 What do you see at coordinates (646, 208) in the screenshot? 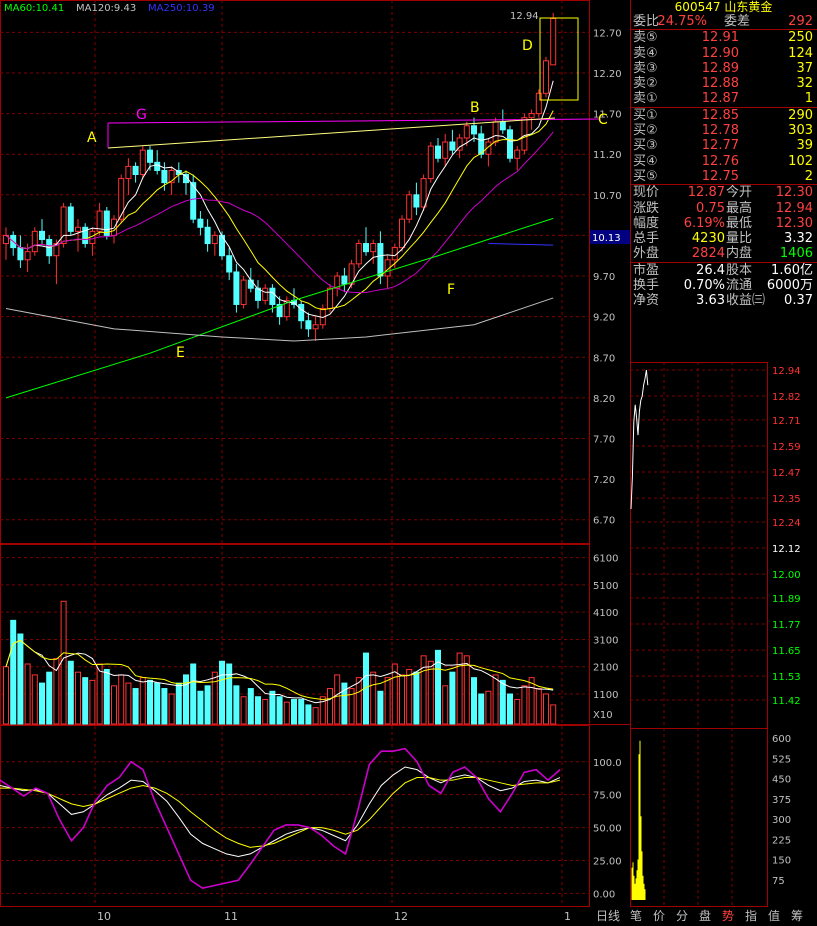
I see `label: 涨跌` at bounding box center [646, 208].